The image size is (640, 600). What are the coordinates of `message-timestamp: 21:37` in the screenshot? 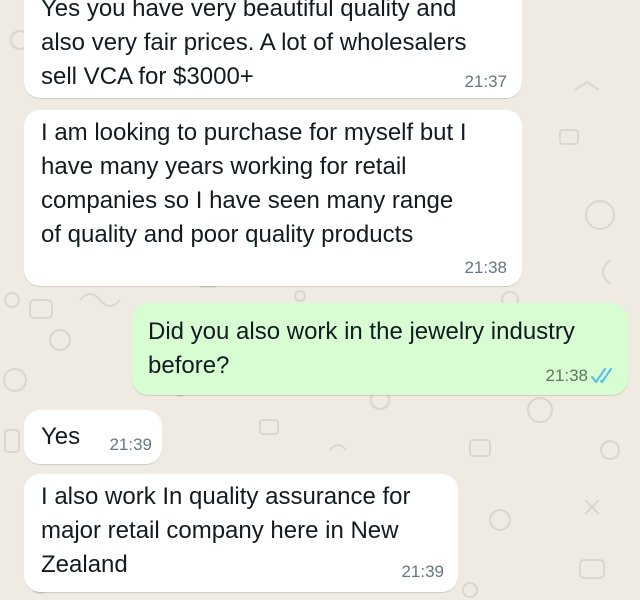 It's located at (485, 81).